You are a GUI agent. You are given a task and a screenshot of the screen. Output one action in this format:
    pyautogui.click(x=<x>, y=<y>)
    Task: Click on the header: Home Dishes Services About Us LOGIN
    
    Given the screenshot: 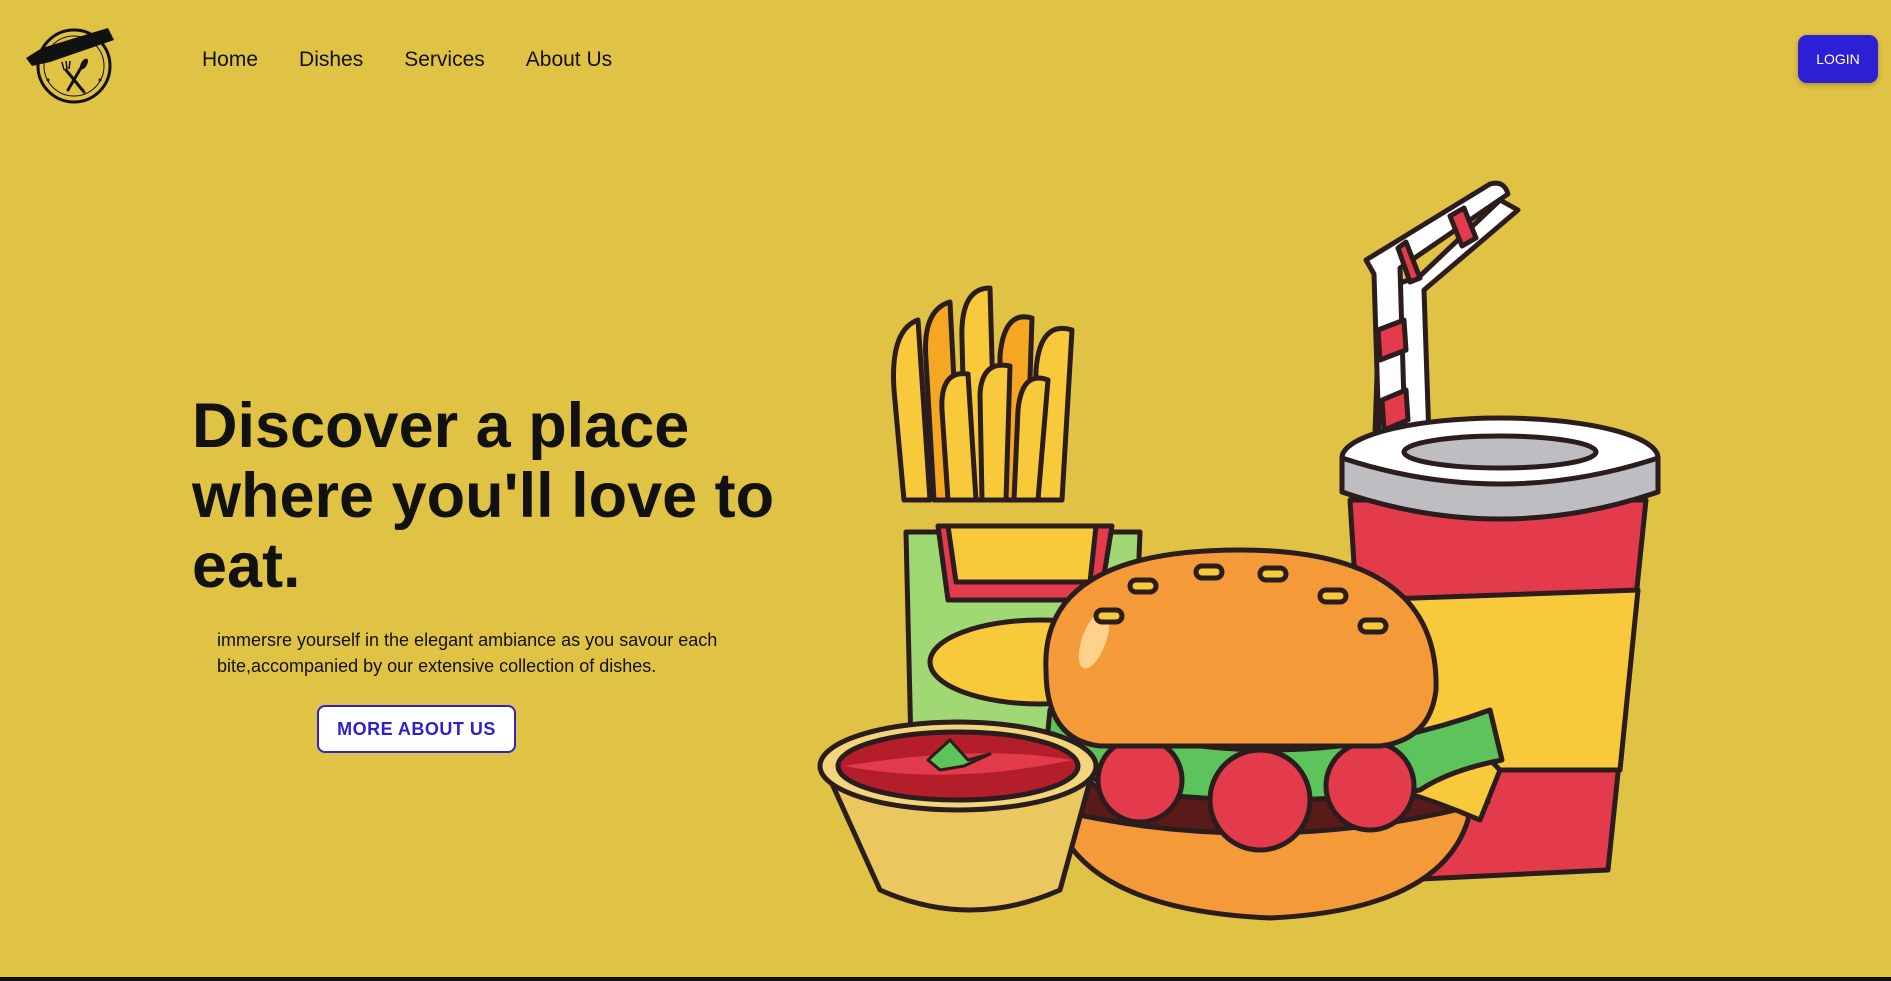 What is the action you would take?
    pyautogui.click(x=945, y=60)
    